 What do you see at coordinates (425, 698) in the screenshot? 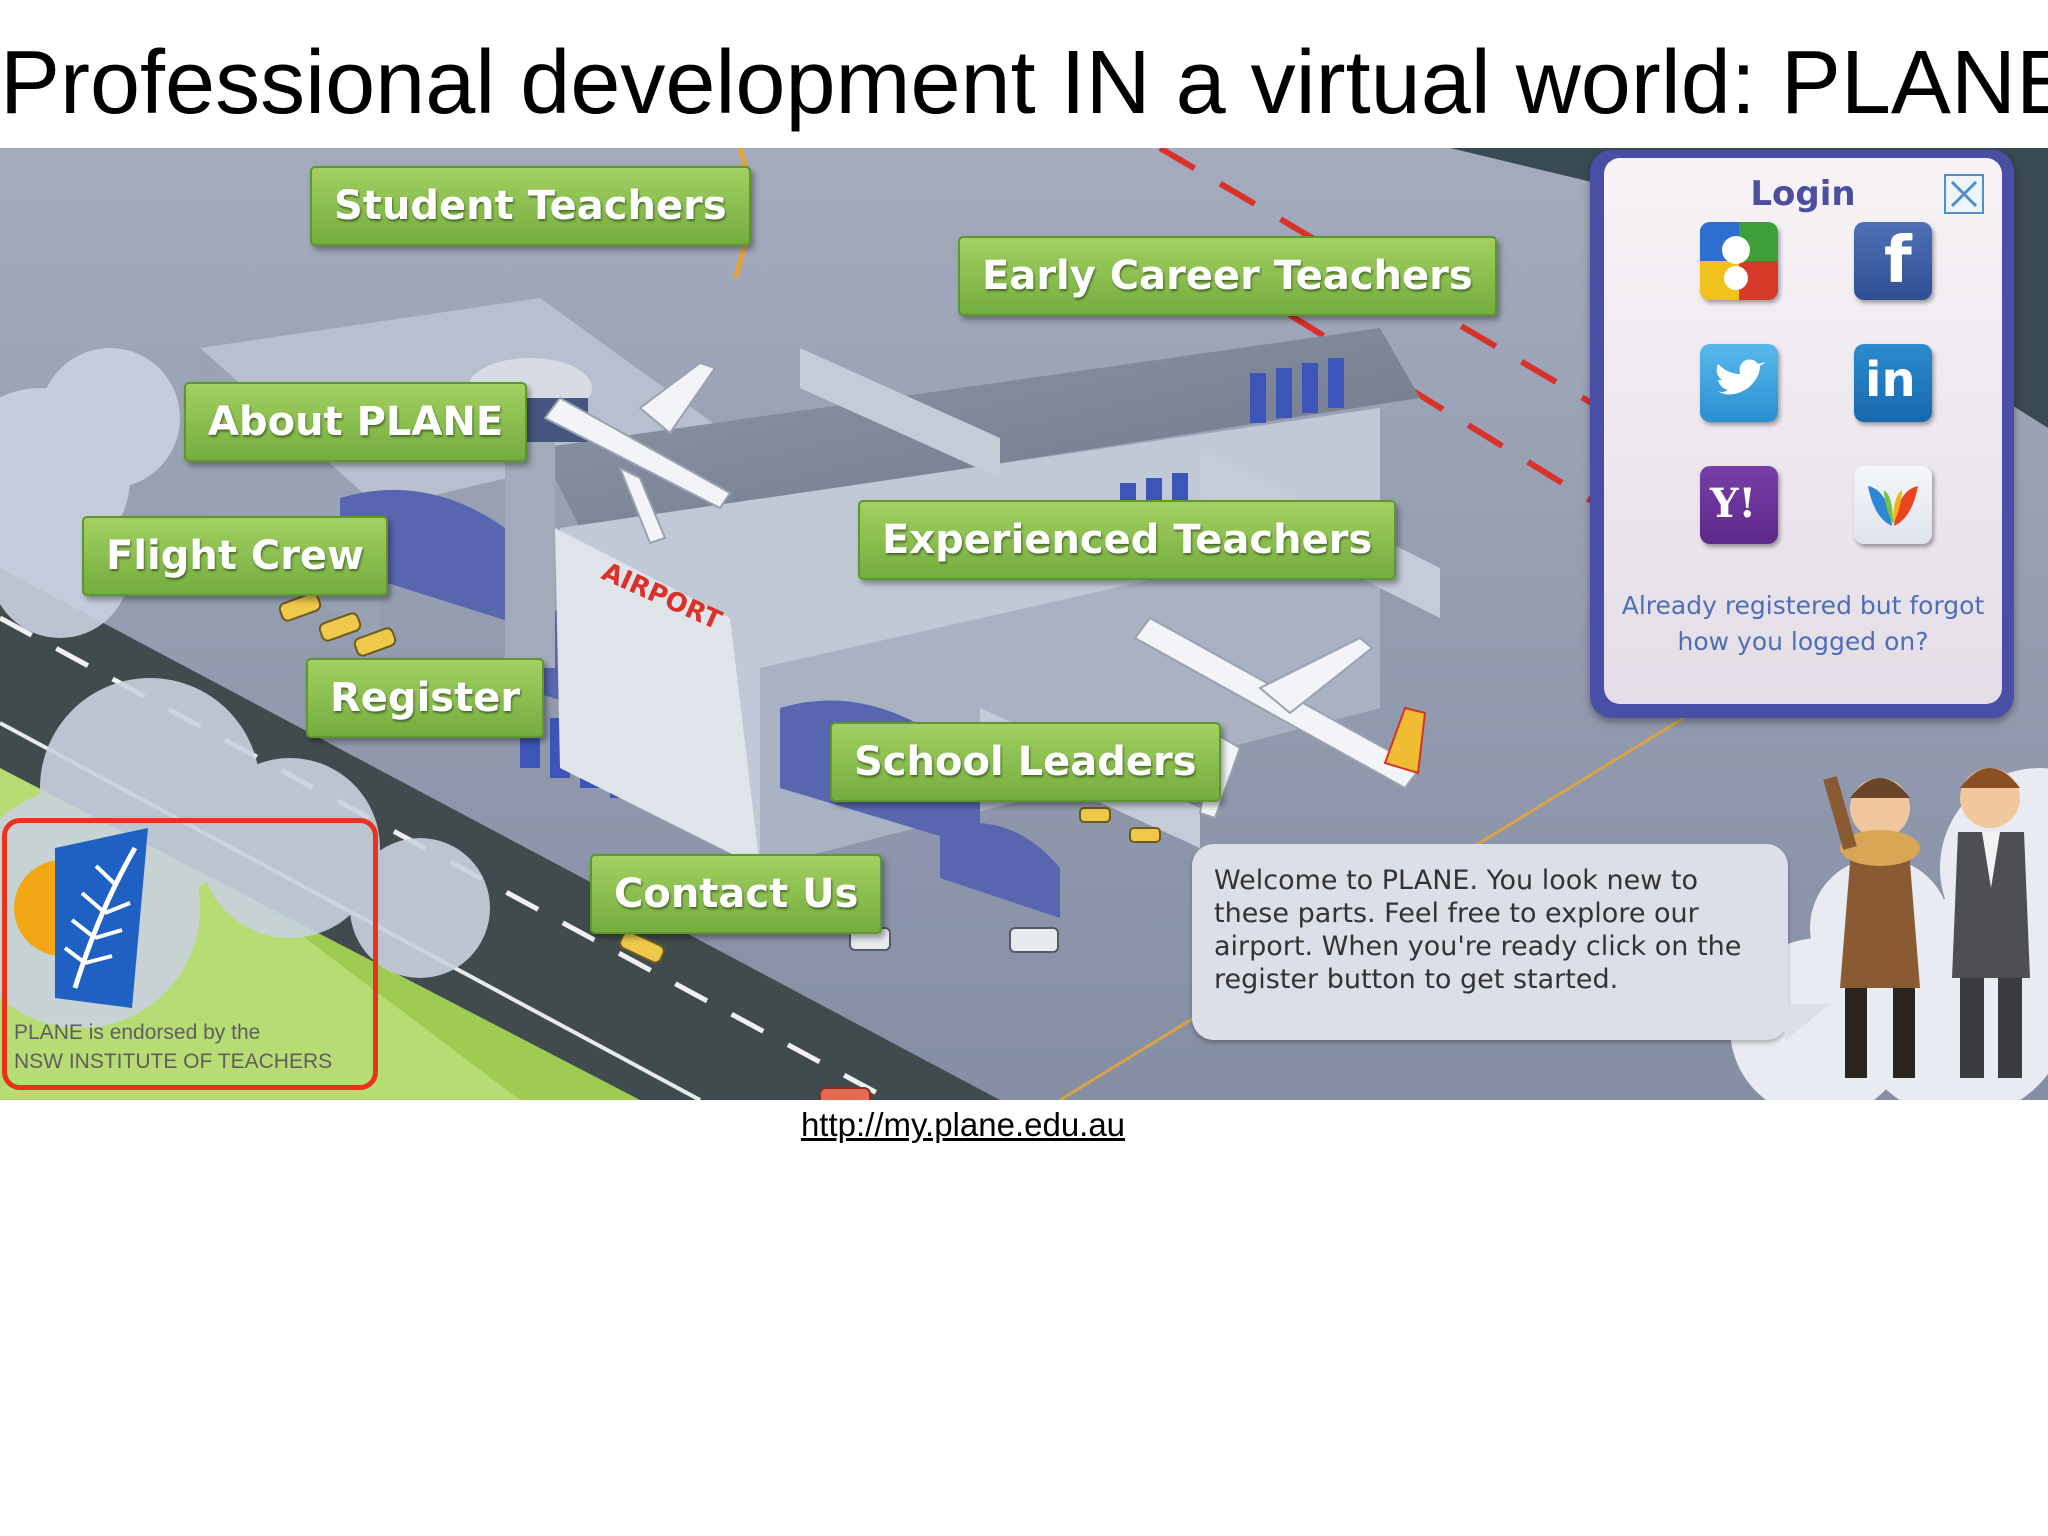
I see `nav-register: Register` at bounding box center [425, 698].